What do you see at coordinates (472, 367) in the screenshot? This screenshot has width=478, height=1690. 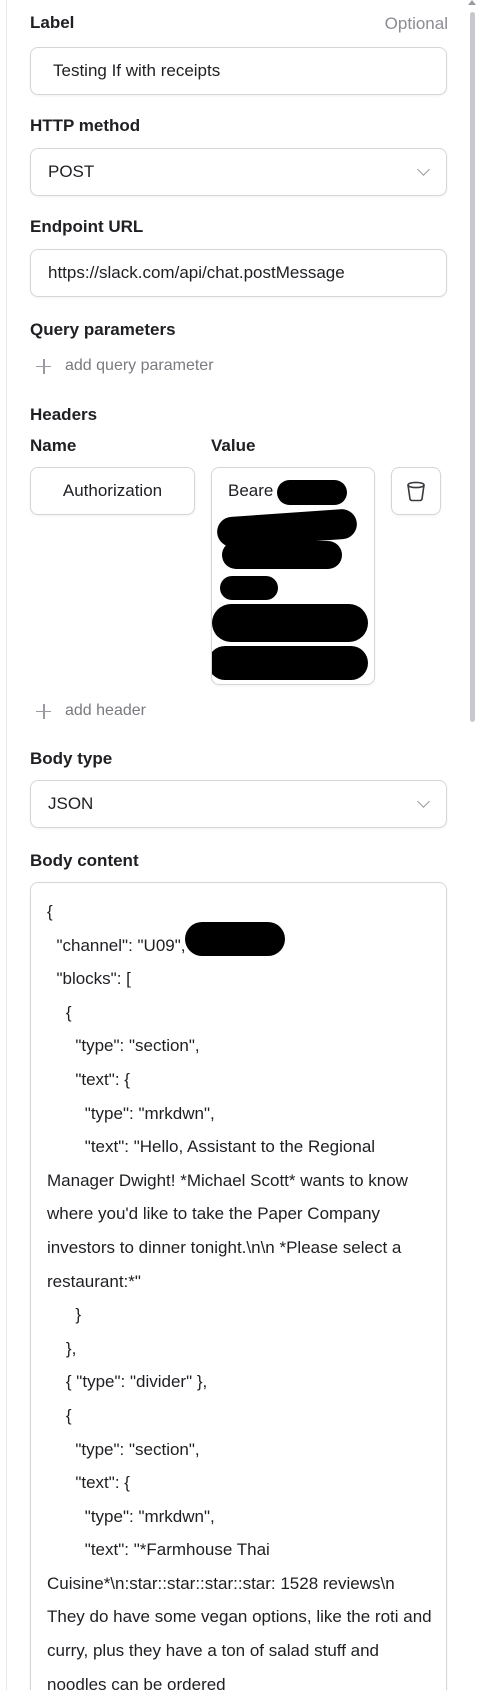 I see `scrollbar-thumb` at bounding box center [472, 367].